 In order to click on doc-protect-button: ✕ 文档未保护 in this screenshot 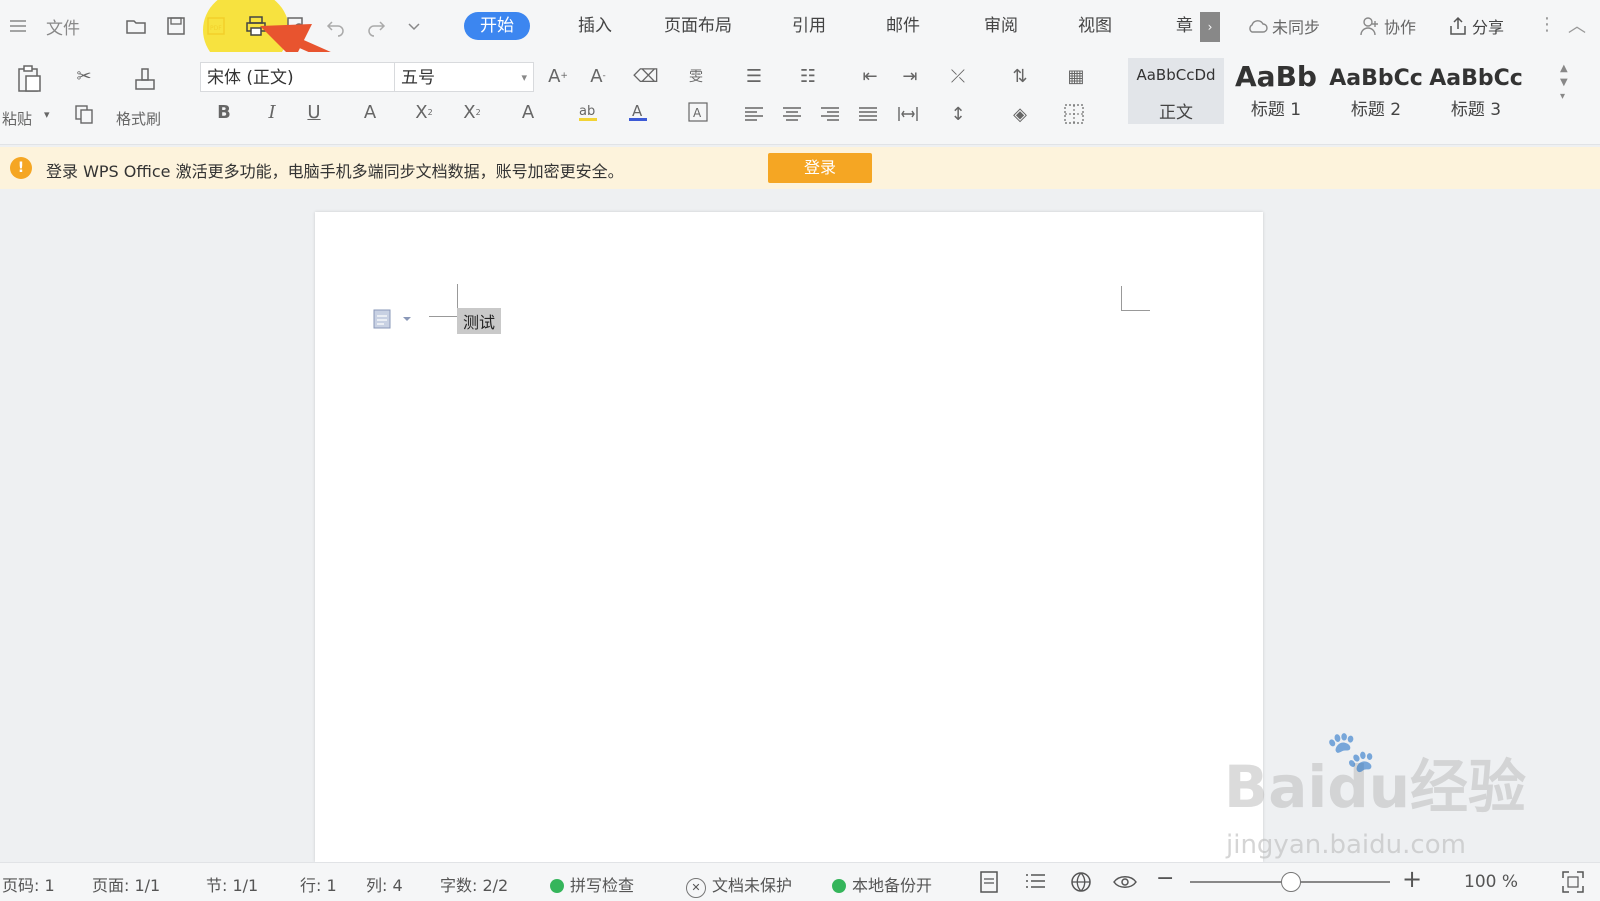, I will do `click(739, 885)`.